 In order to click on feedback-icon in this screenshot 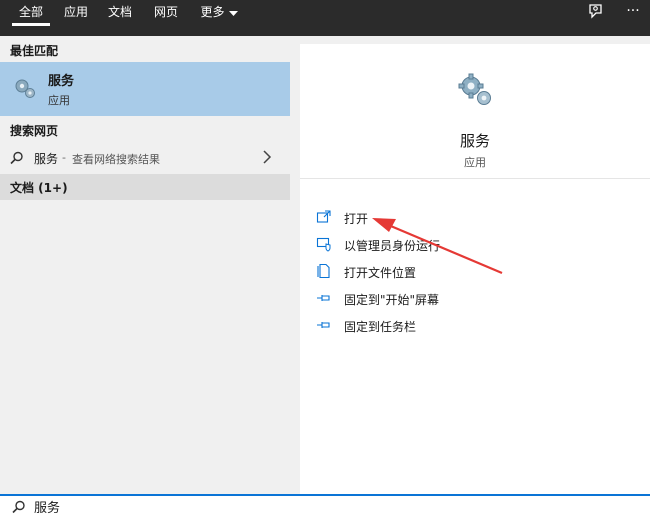, I will do `click(595, 14)`.